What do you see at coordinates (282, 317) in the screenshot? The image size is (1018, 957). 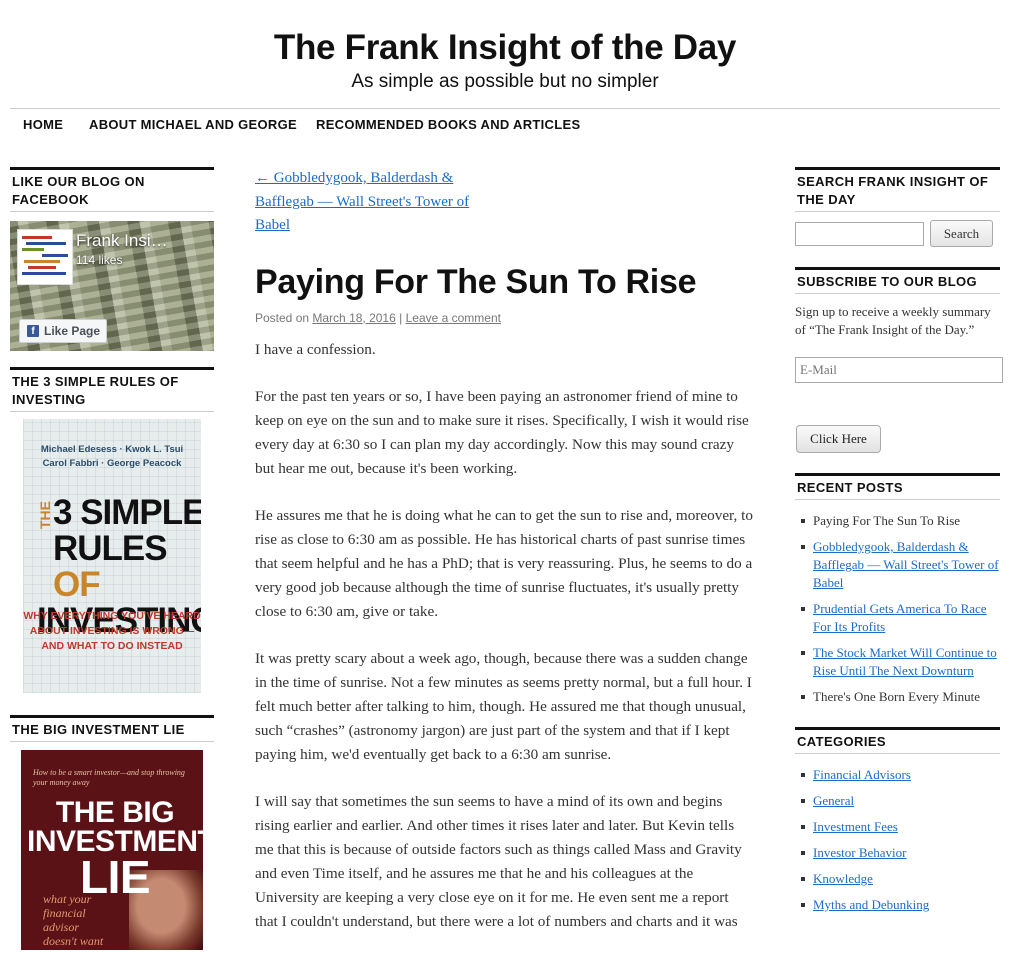 I see `posted-on-label: Posted on` at bounding box center [282, 317].